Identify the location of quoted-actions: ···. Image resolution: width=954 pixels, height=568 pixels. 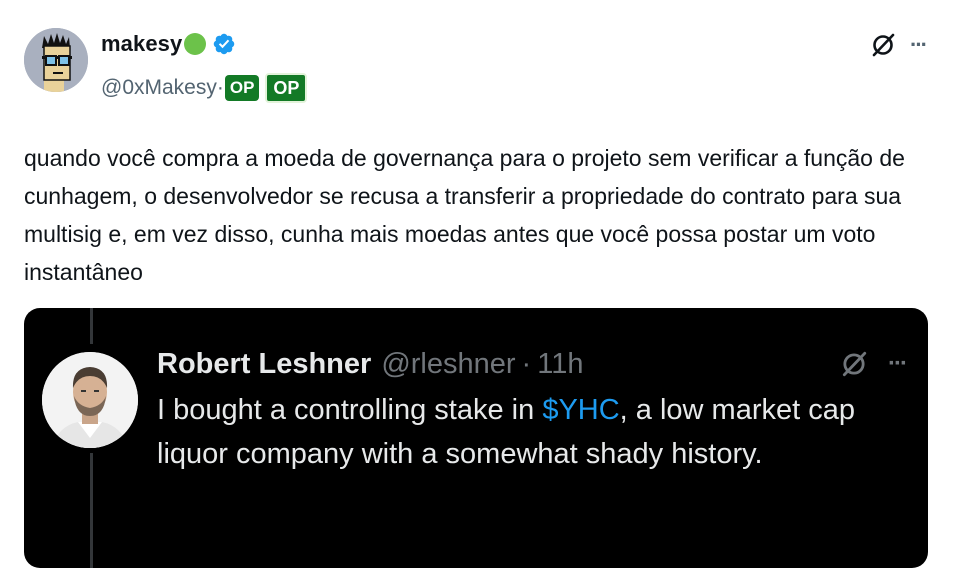
(874, 364).